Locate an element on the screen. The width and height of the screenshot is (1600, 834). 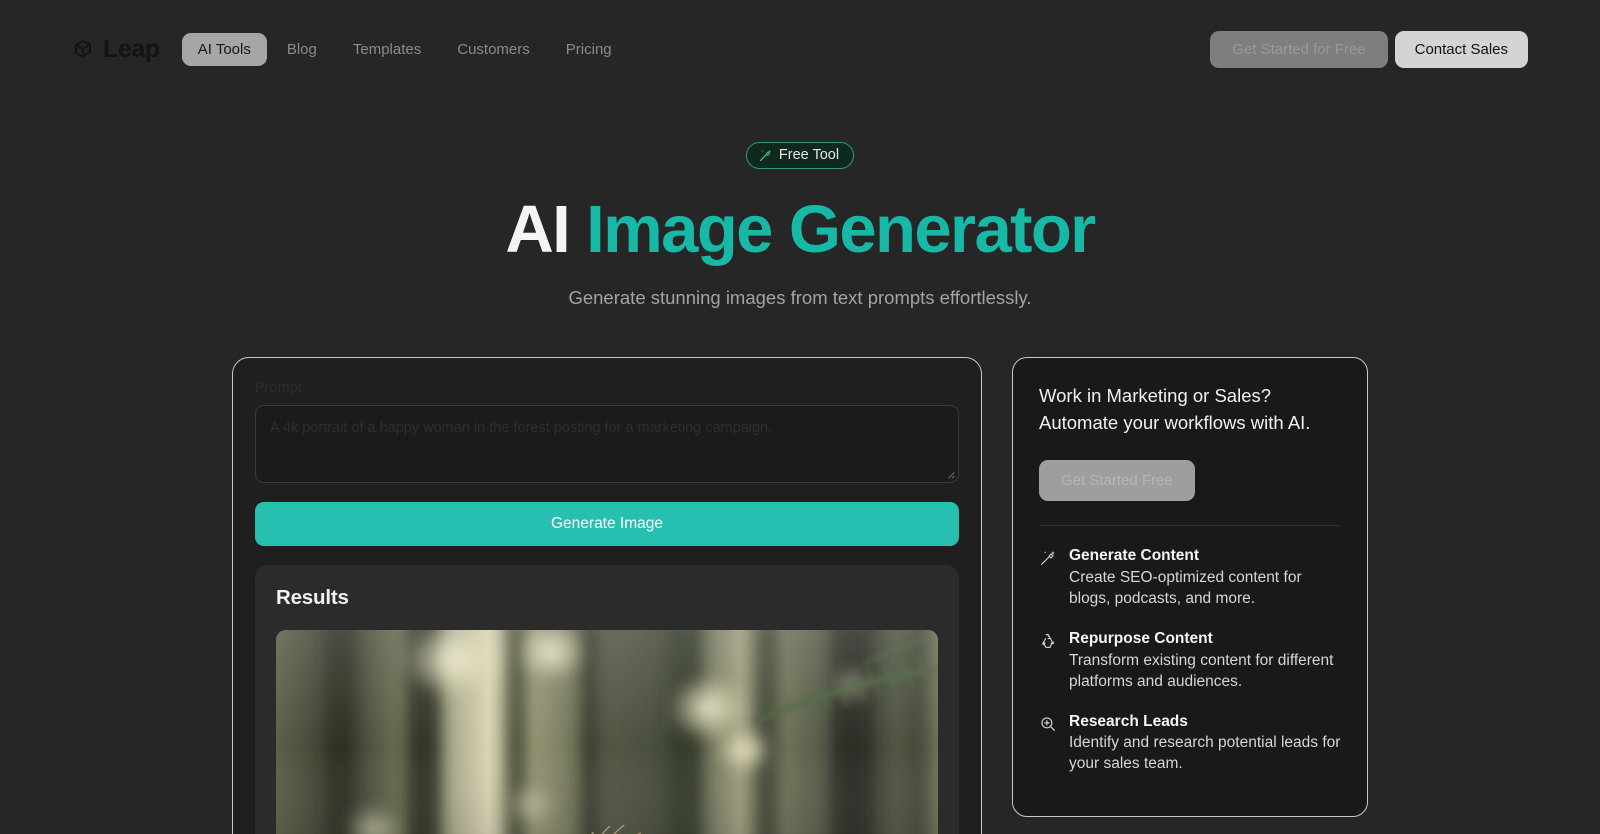
feature-title: Research Leads is located at coordinates (1128, 721).